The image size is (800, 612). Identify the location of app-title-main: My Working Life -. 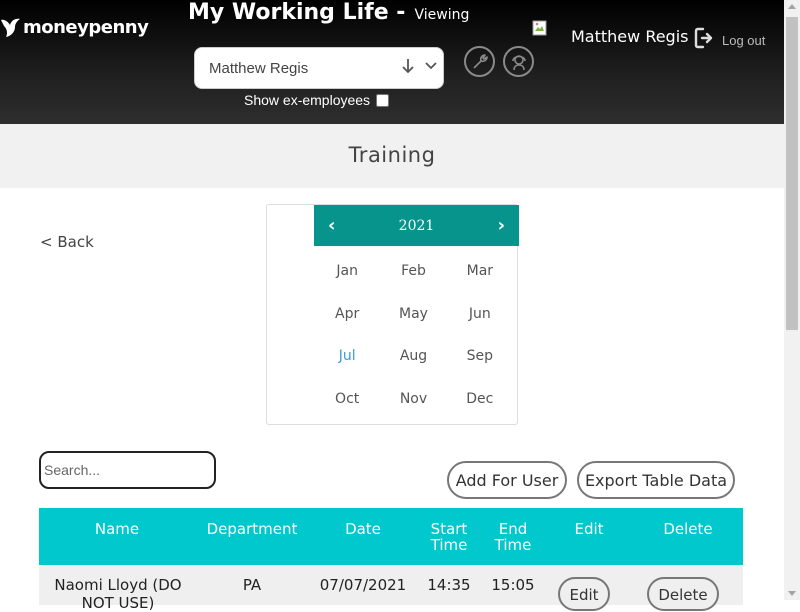
(297, 12).